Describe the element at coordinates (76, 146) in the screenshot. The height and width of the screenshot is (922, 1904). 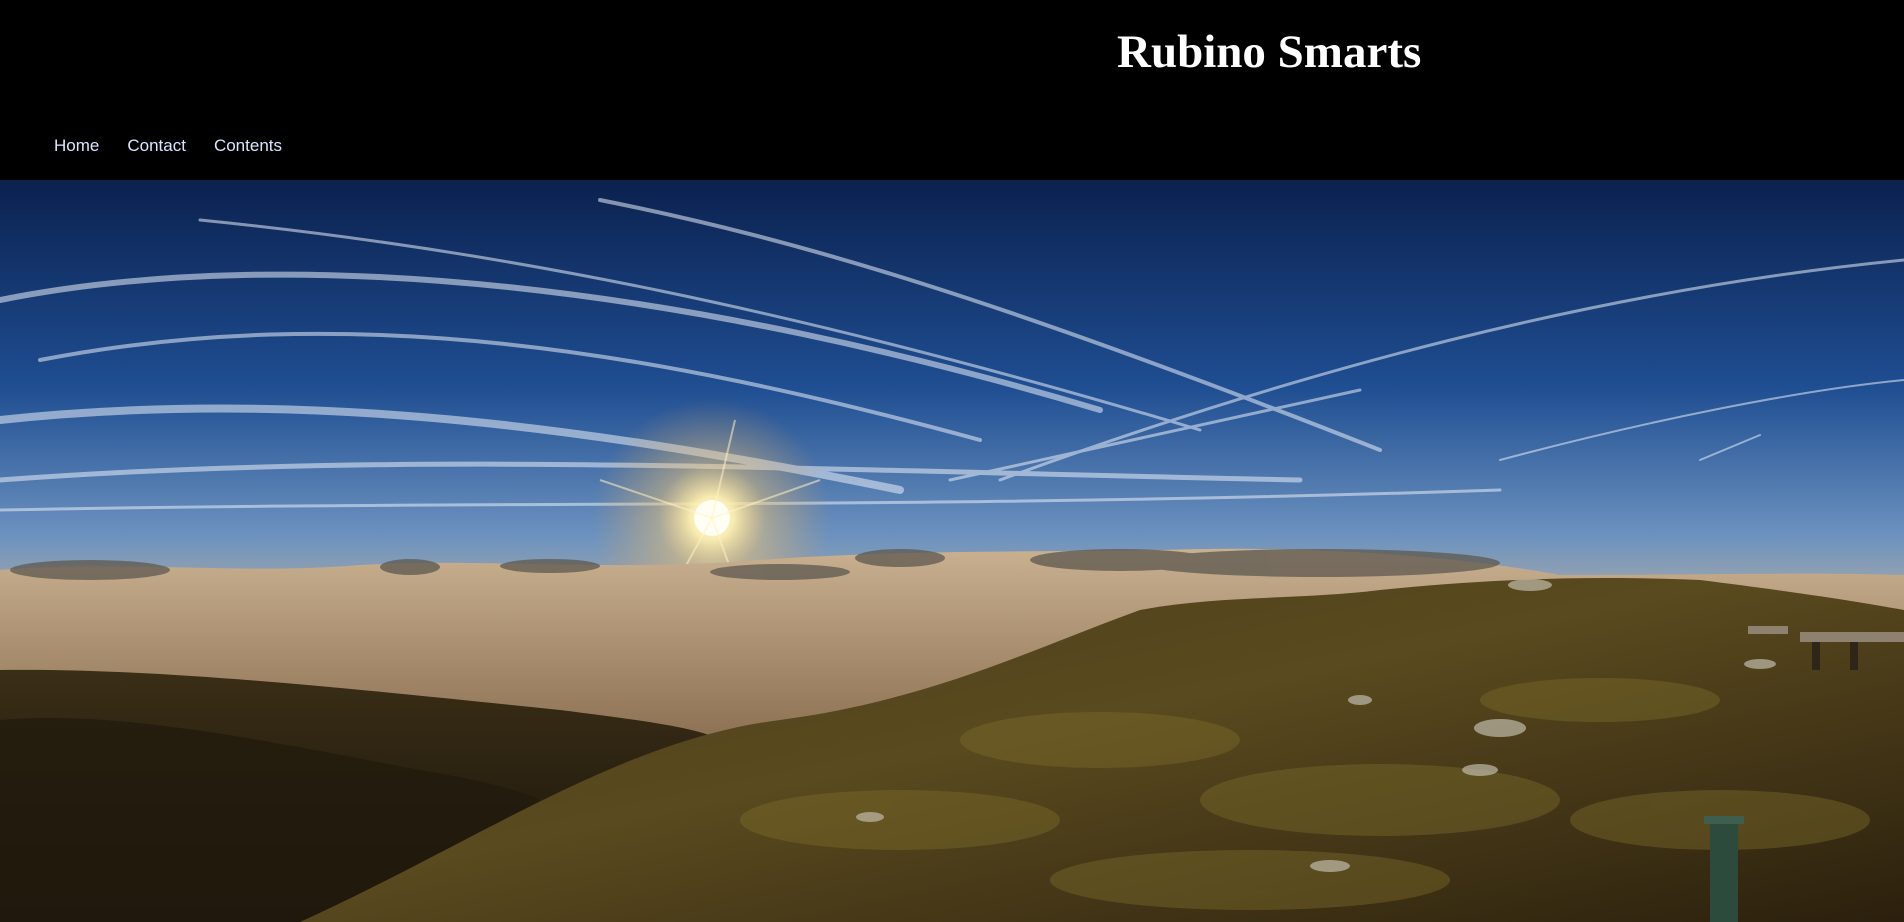
I see `nav-link-home: Home` at that location.